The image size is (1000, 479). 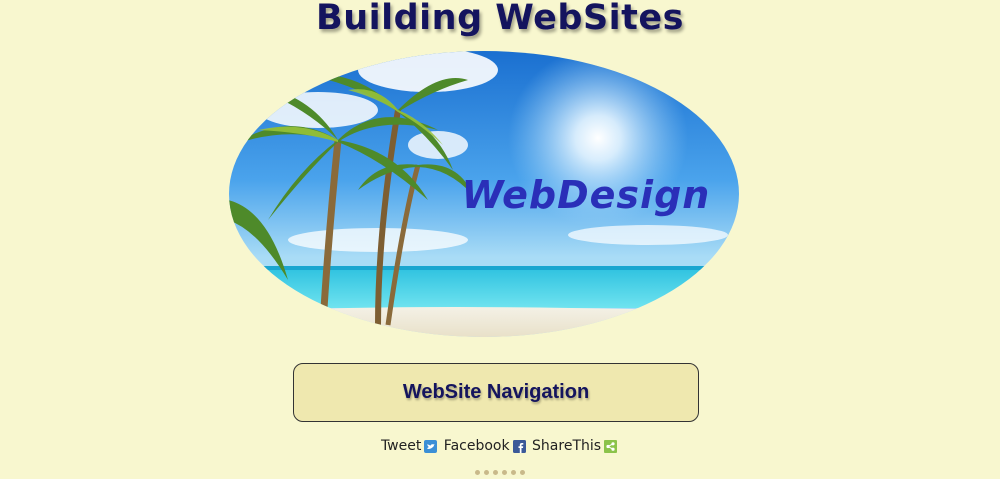 I want to click on webdesign-logo-text: WebDesign, so click(x=586, y=195).